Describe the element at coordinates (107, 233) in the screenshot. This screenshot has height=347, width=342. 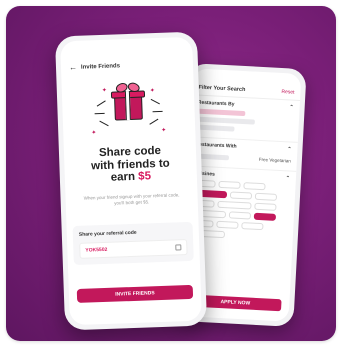
I see `code-label: Share your referral code` at that location.